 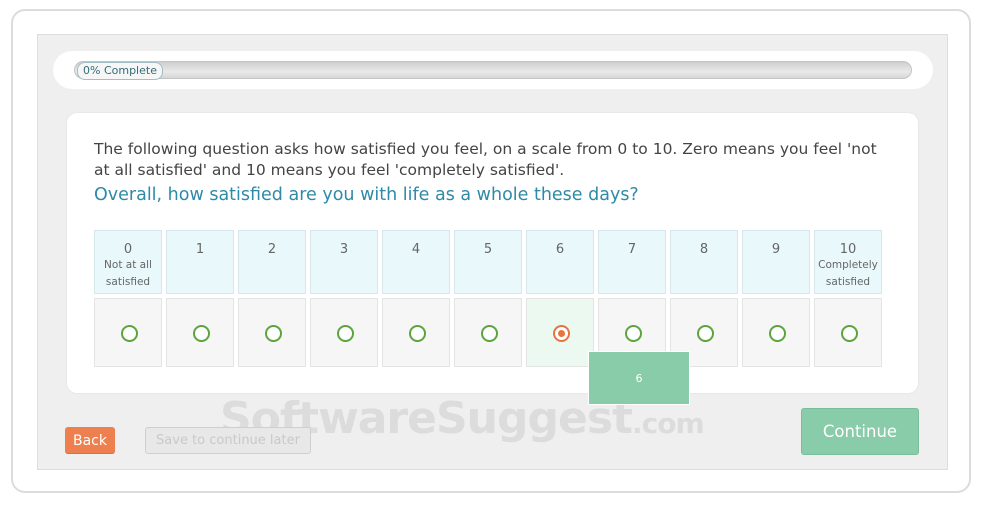 What do you see at coordinates (632, 262) in the screenshot?
I see `scale-label-7: 7` at bounding box center [632, 262].